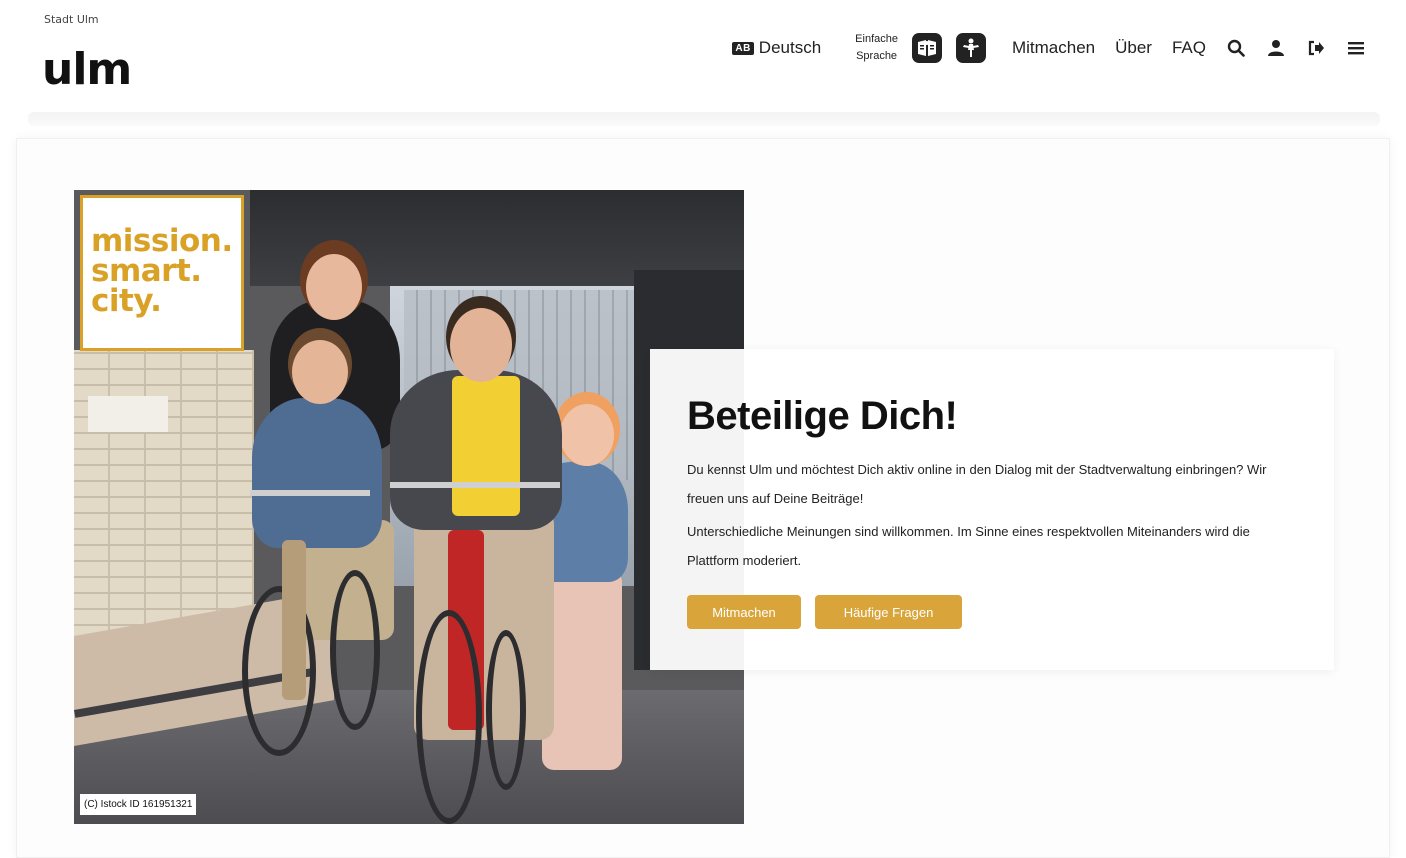 The width and height of the screenshot is (1406, 858). What do you see at coordinates (1133, 48) in the screenshot?
I see `nav-link-ueber: Über` at bounding box center [1133, 48].